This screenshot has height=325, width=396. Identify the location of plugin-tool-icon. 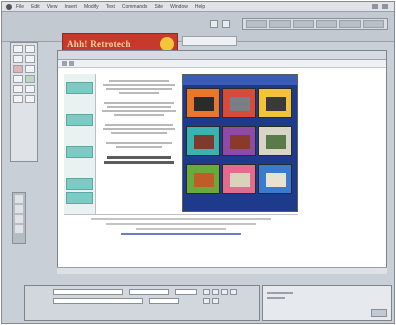
(30, 79).